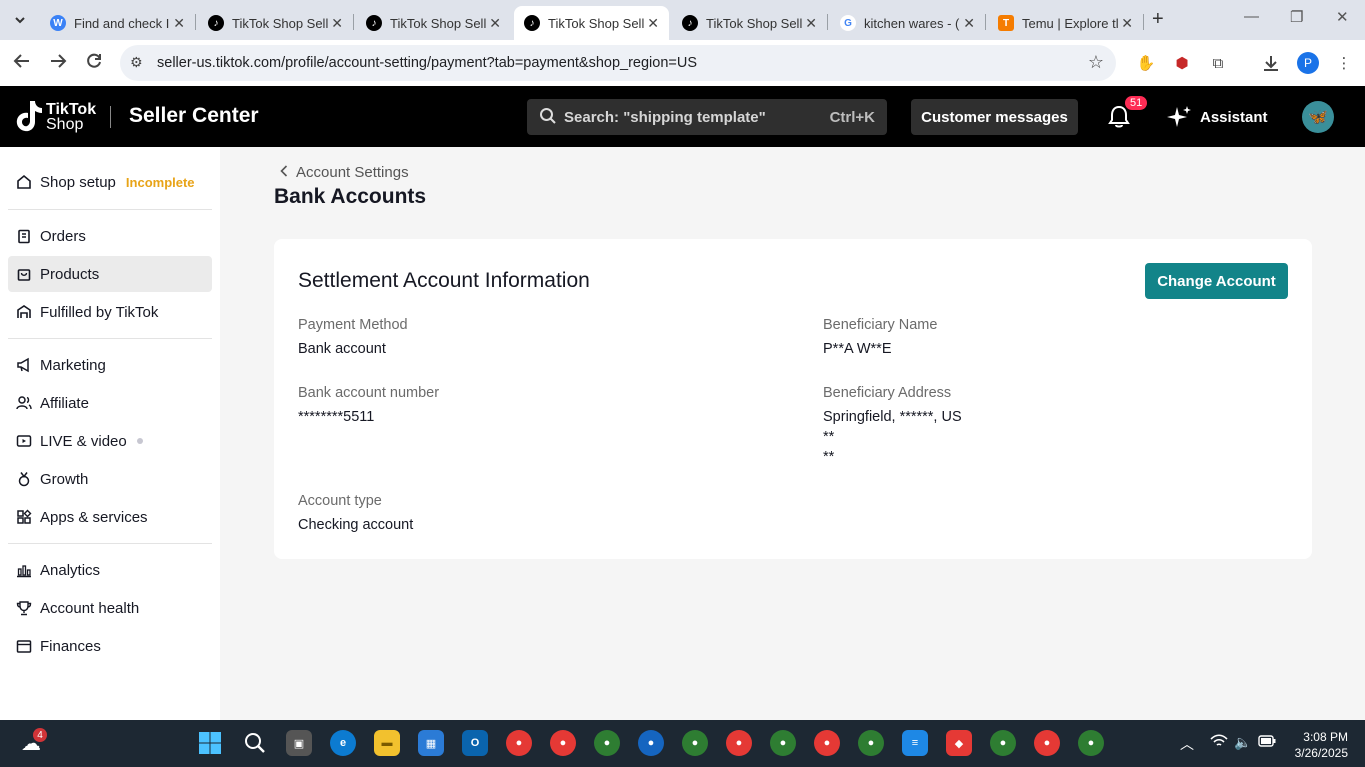  What do you see at coordinates (110, 479) in the screenshot?
I see `sidebar-item-growth: Growth` at bounding box center [110, 479].